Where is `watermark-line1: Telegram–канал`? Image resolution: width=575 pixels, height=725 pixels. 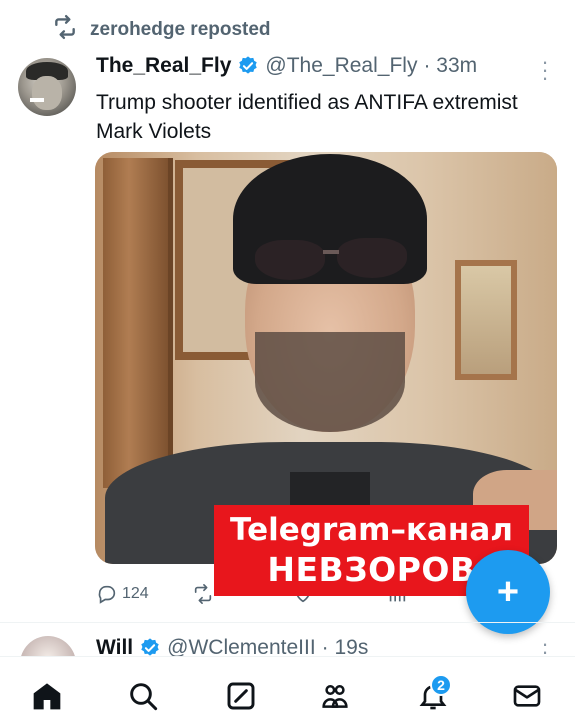 watermark-line1: Telegram–канал is located at coordinates (371, 530).